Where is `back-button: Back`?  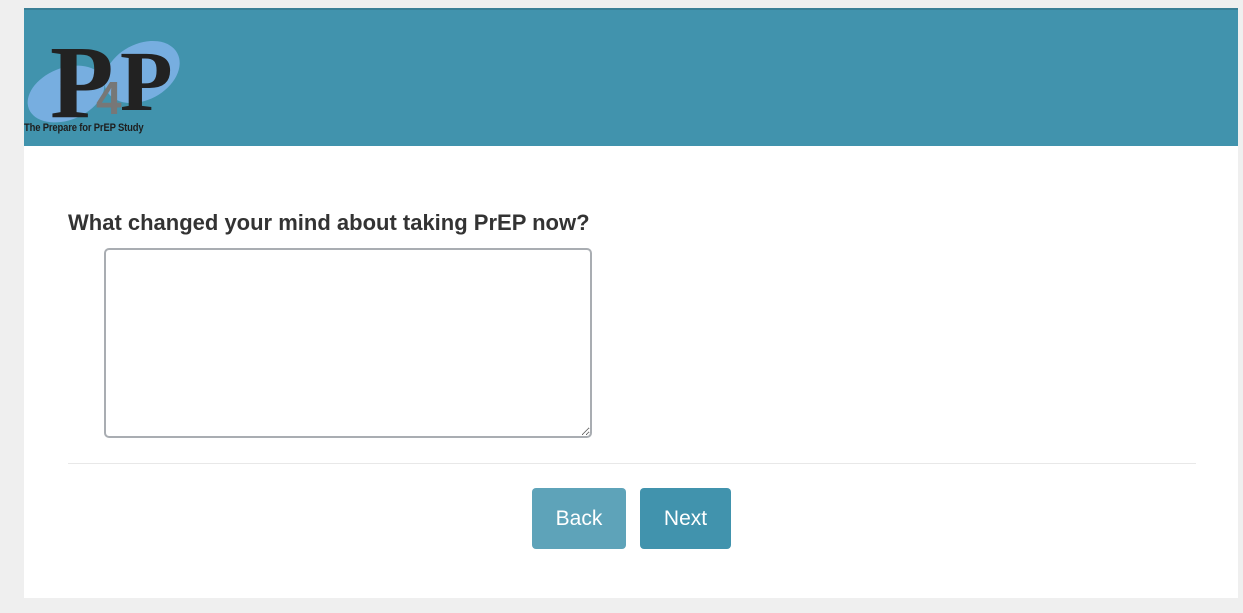
back-button: Back is located at coordinates (579, 518).